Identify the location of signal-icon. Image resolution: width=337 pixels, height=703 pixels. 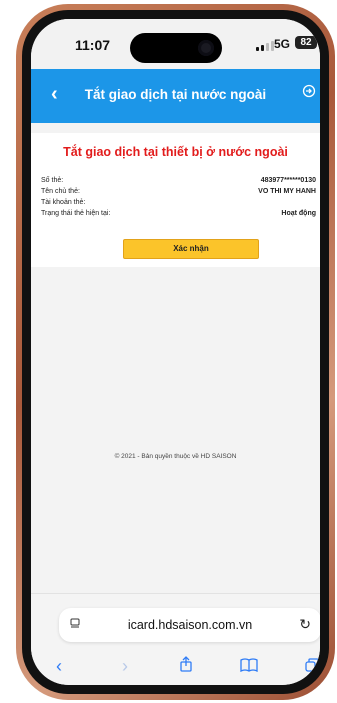
(265, 46).